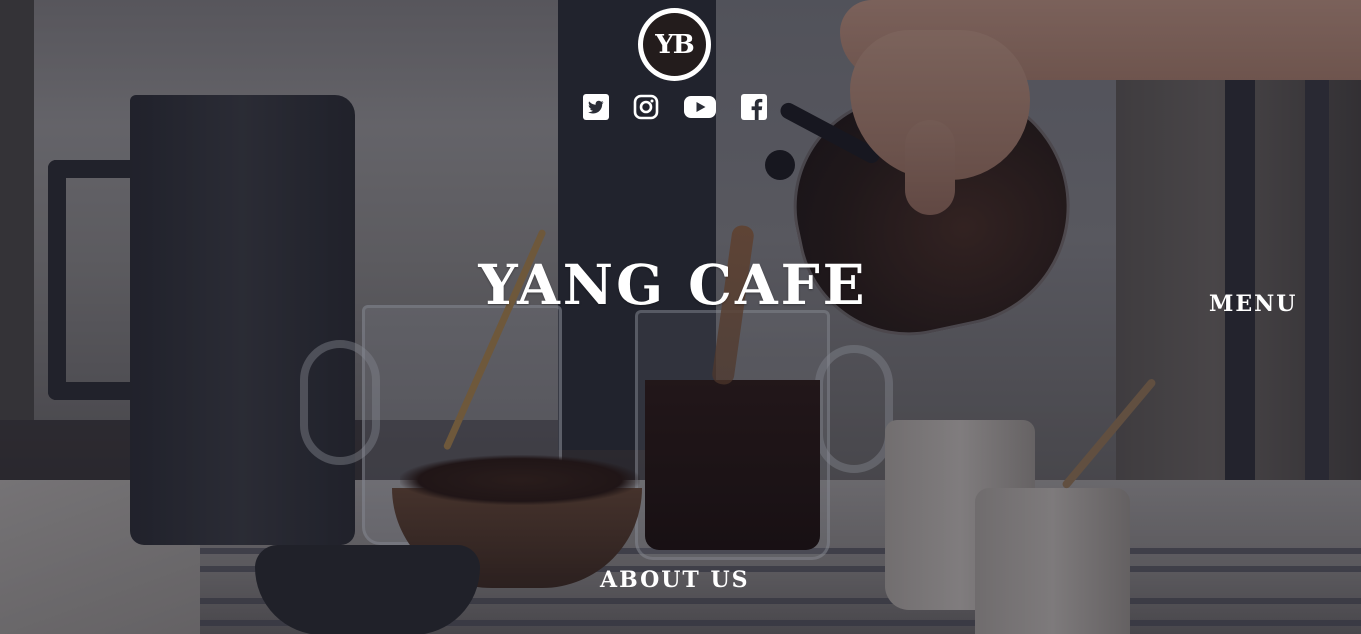 Image resolution: width=1361 pixels, height=634 pixels. I want to click on logo: YB, so click(674, 44).